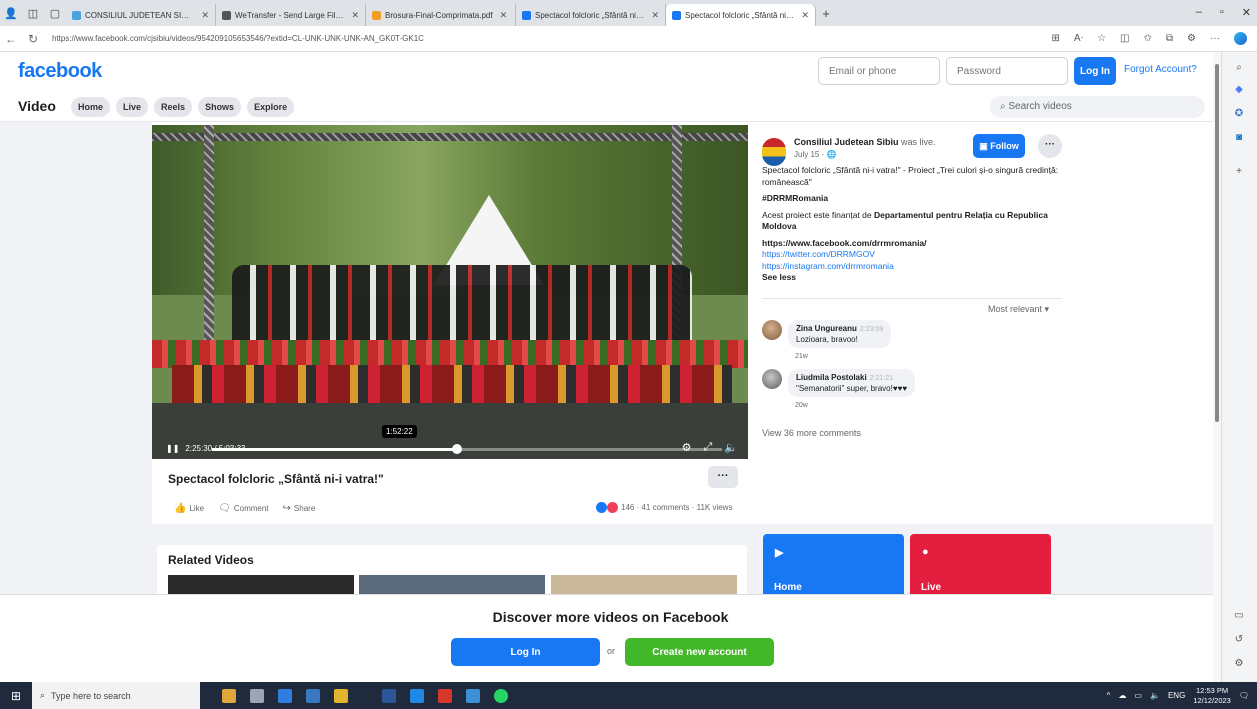  I want to click on language-indicator: ENG, so click(1176, 695).